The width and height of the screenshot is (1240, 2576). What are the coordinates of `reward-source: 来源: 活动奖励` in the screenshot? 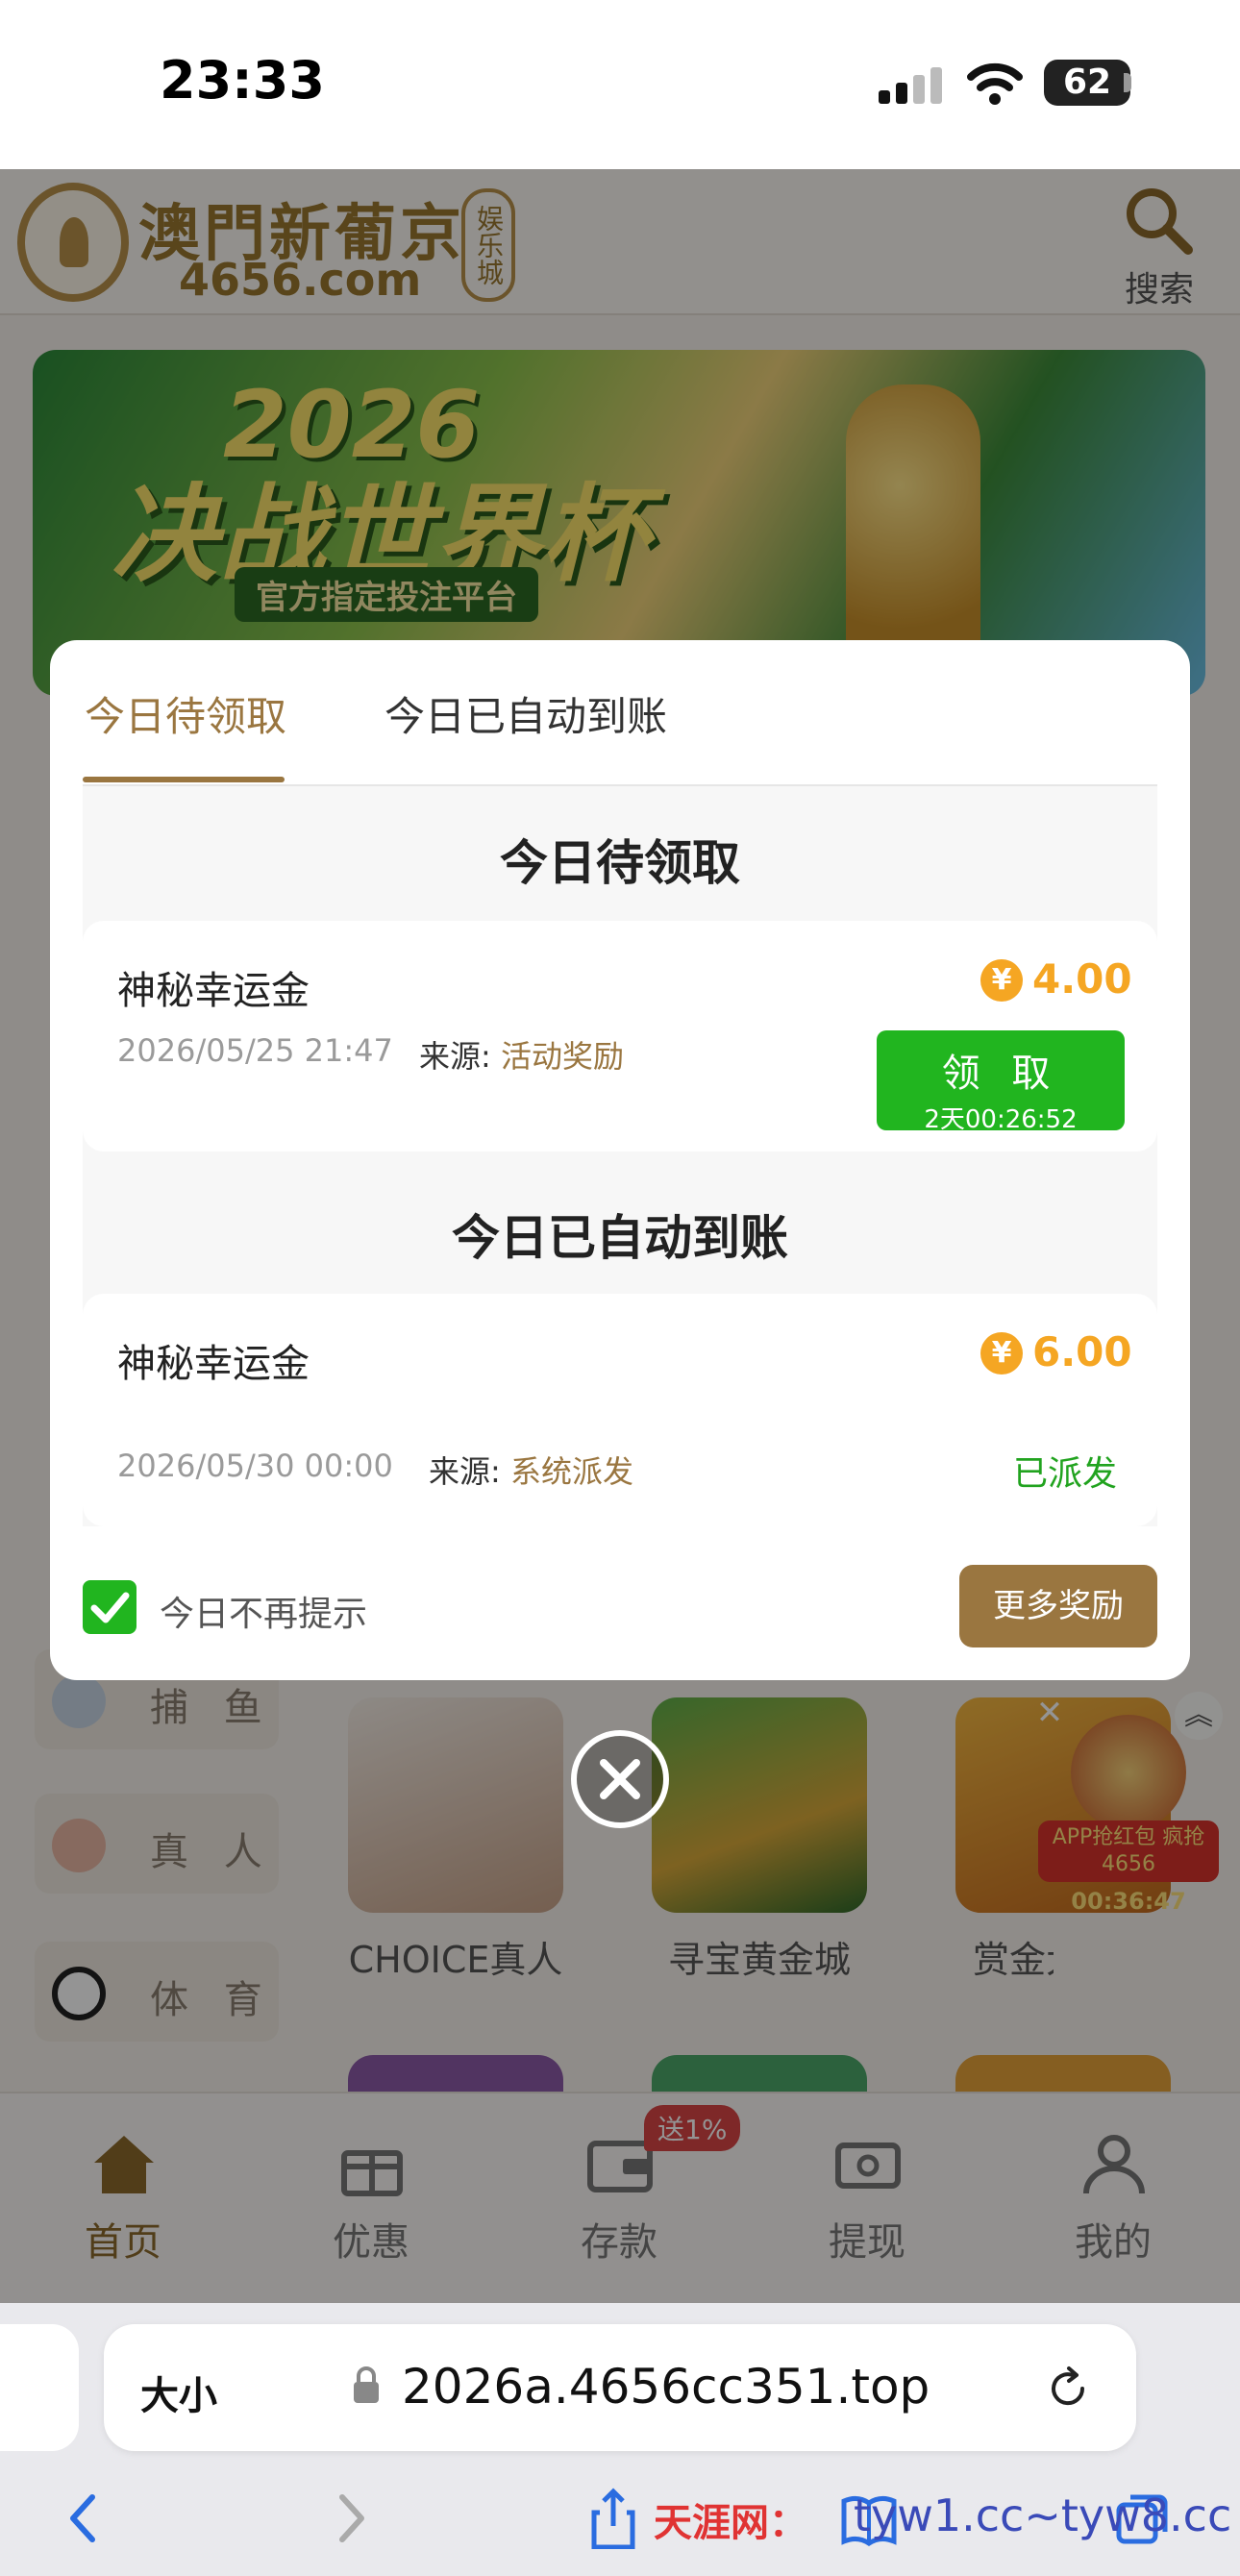 It's located at (521, 1054).